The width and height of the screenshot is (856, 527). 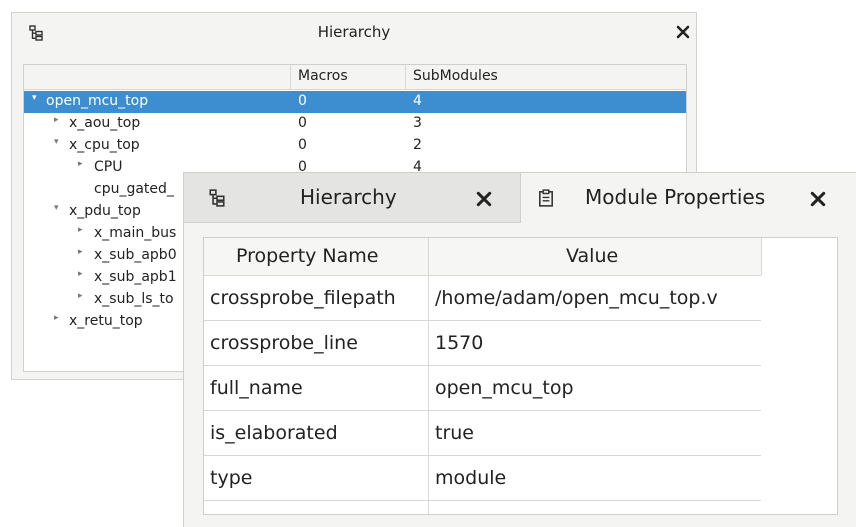 What do you see at coordinates (284, 343) in the screenshot?
I see `property-name-cell: crossprobe_line` at bounding box center [284, 343].